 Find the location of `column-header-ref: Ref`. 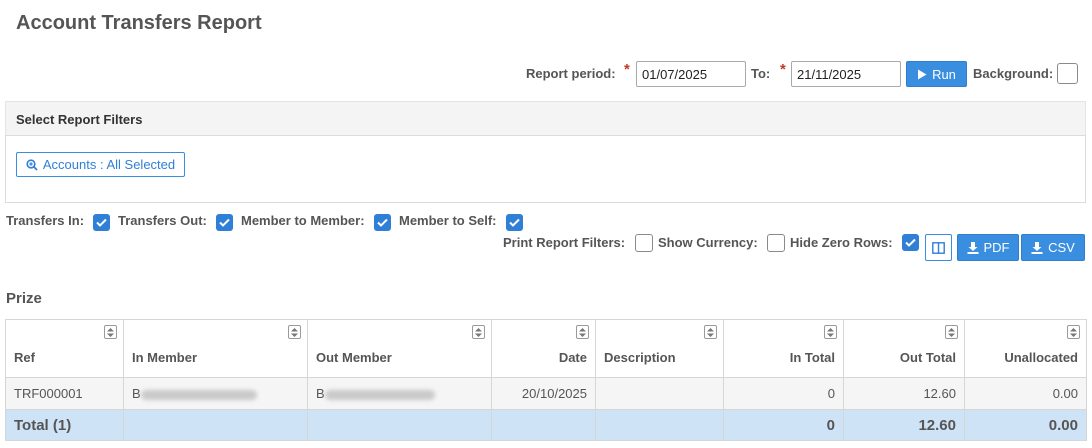

column-header-ref: Ref is located at coordinates (64, 348).